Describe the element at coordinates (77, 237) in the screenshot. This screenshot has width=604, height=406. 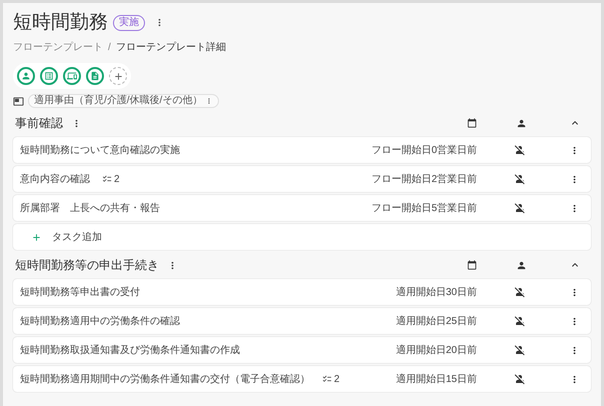
I see `add-task-label: タスク追加` at that location.